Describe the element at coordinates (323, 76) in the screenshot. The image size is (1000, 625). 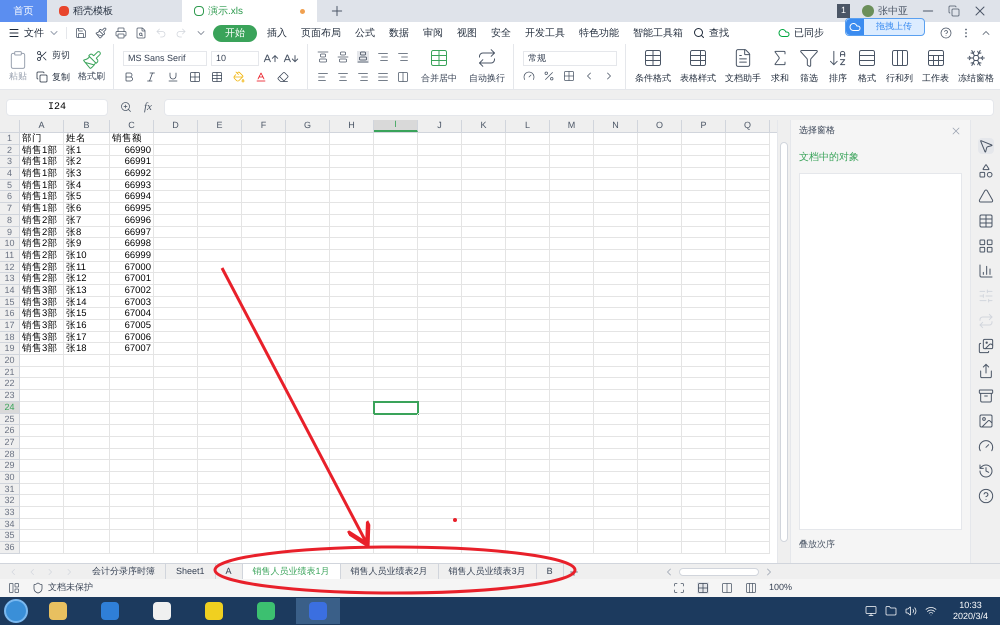
I see `align-left-icon` at that location.